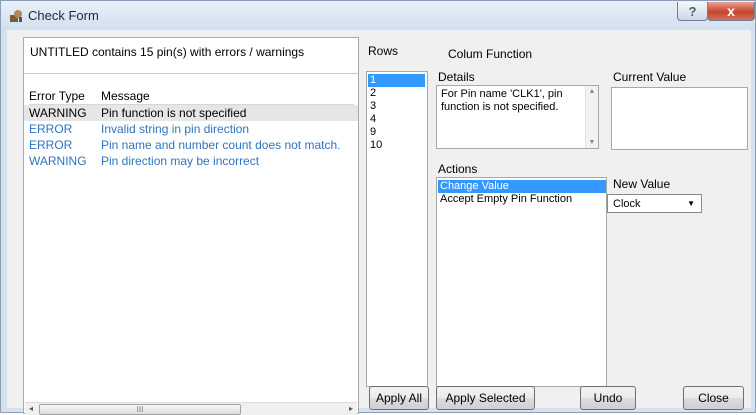 The width and height of the screenshot is (756, 415). What do you see at coordinates (642, 184) in the screenshot?
I see `new-value-label: New Value` at bounding box center [642, 184].